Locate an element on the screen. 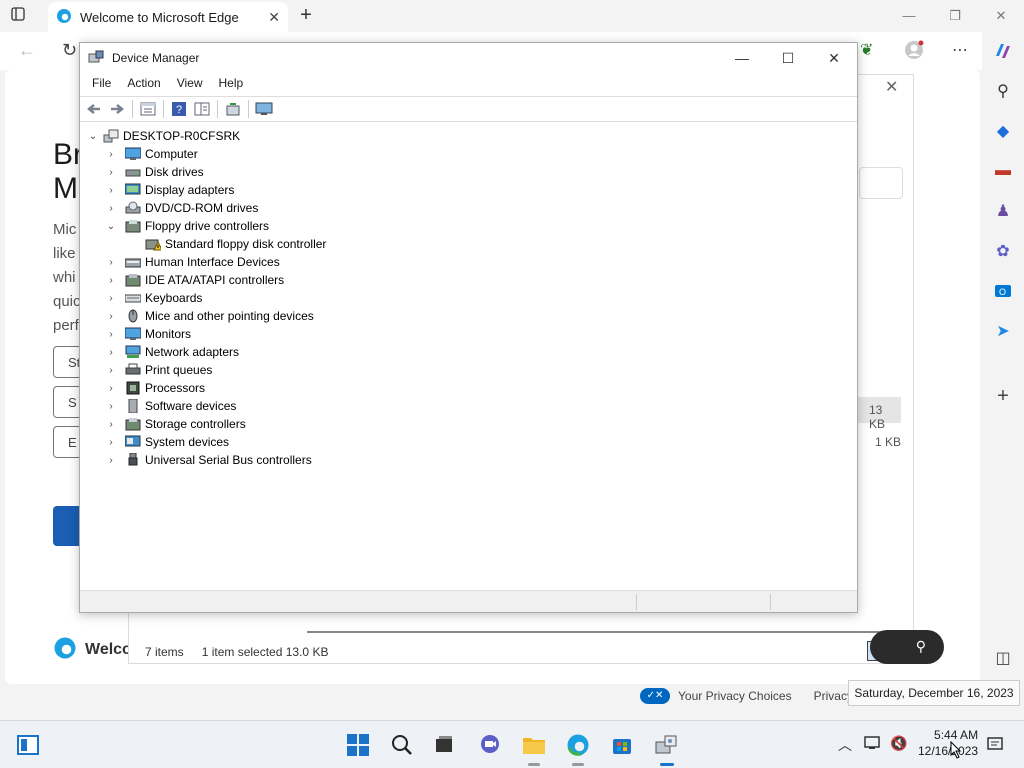 The image size is (1024, 768). horizontal-scrollbar is located at coordinates (602, 632).